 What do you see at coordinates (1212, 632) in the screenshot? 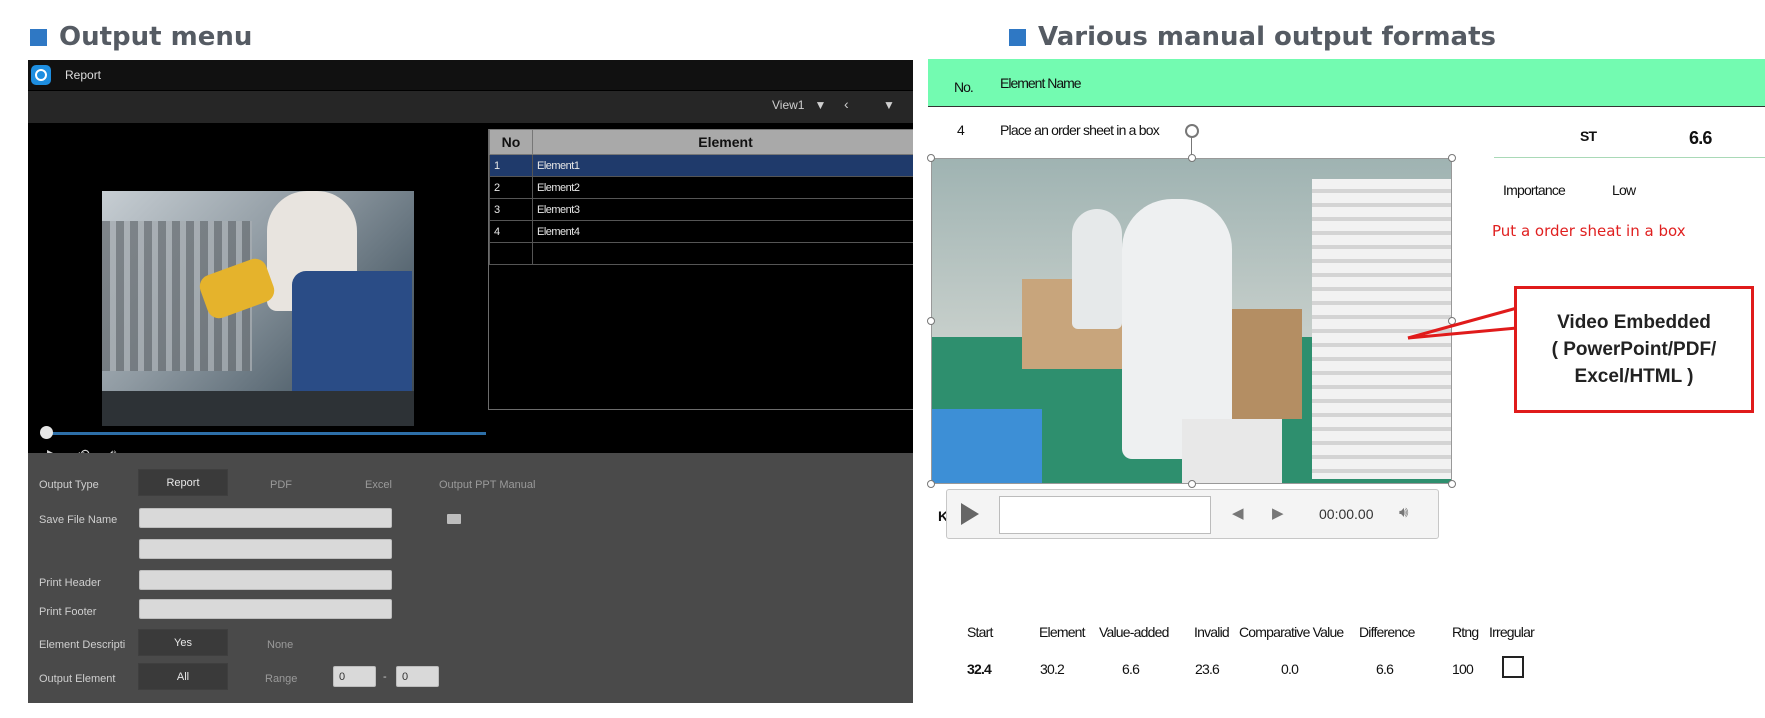
I see `summary-header-invalid: Invalid` at bounding box center [1212, 632].